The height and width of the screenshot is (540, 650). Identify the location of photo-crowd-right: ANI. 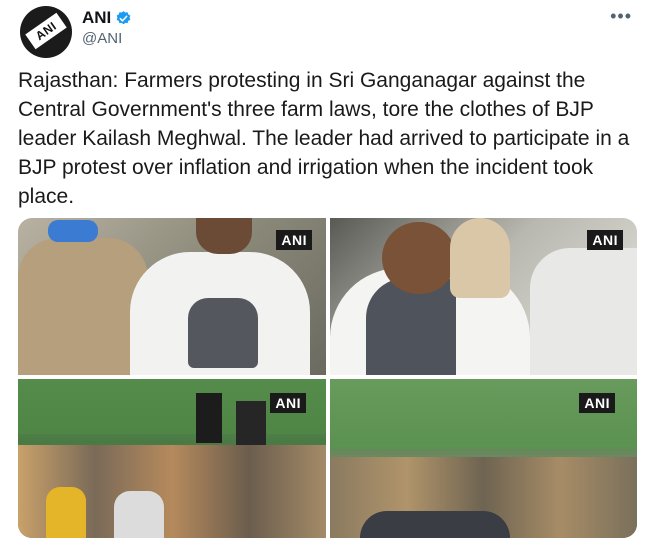
(483, 458).